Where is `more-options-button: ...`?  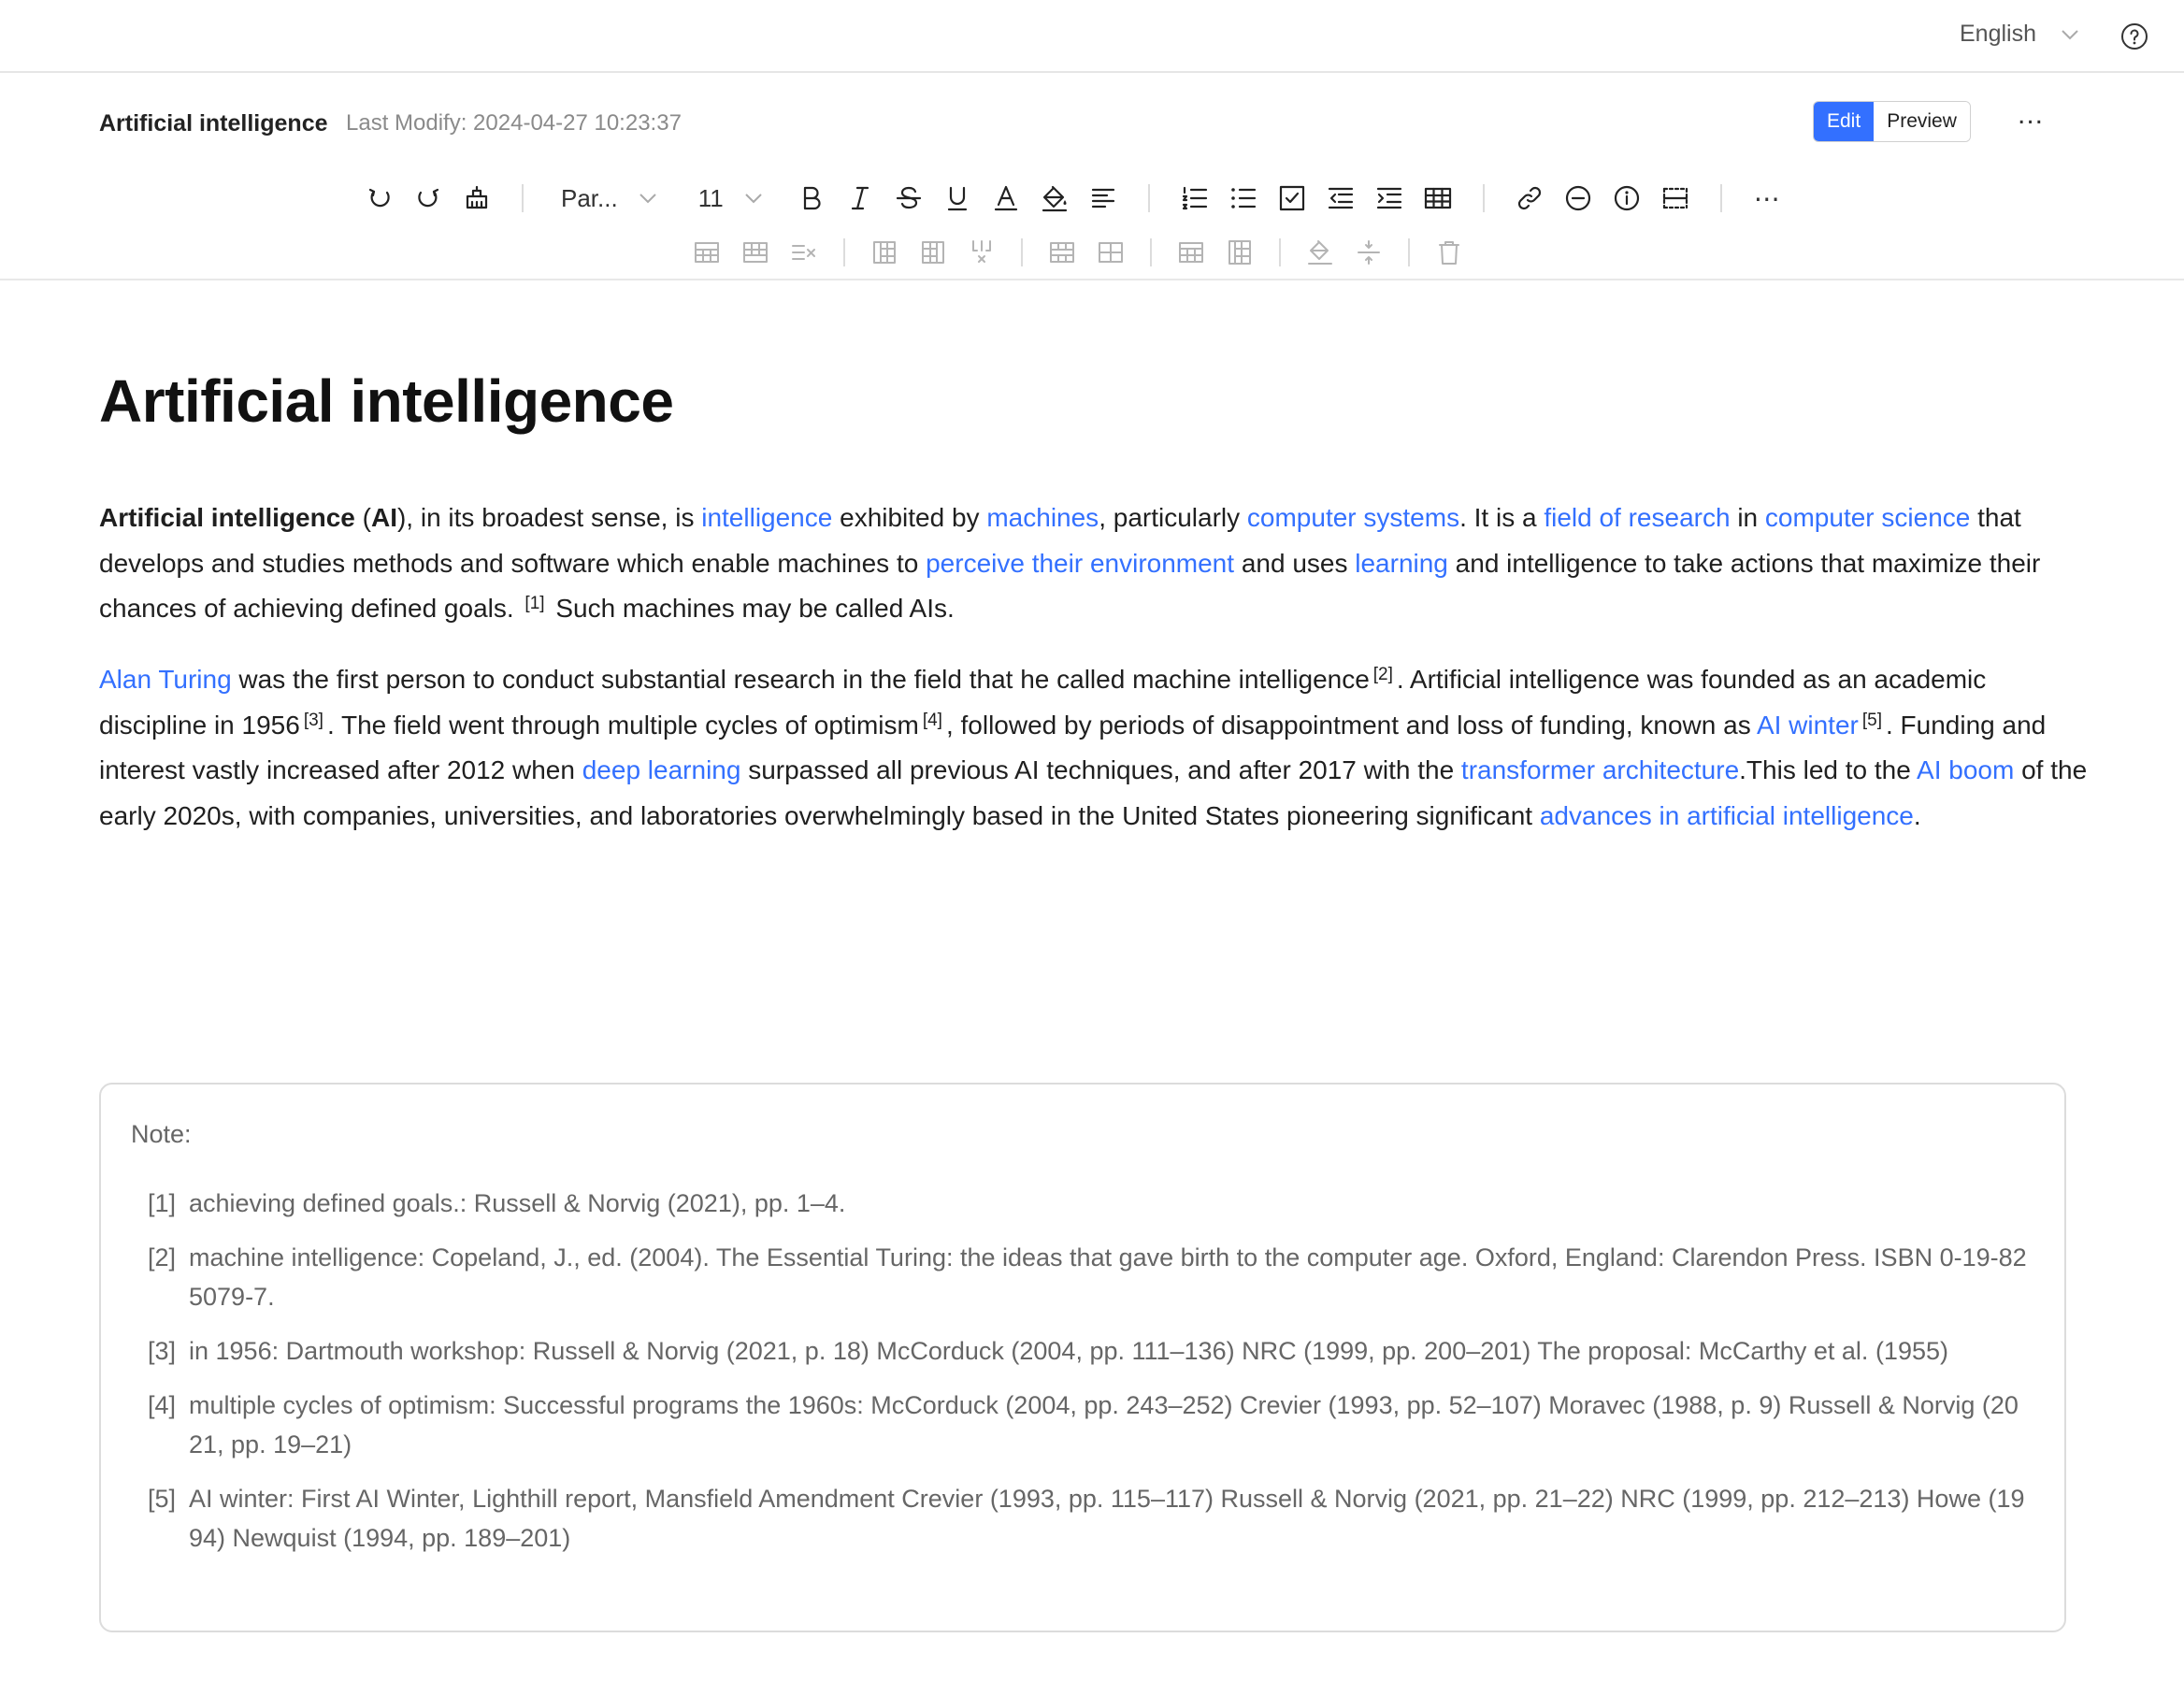 more-options-button: ... is located at coordinates (2031, 115).